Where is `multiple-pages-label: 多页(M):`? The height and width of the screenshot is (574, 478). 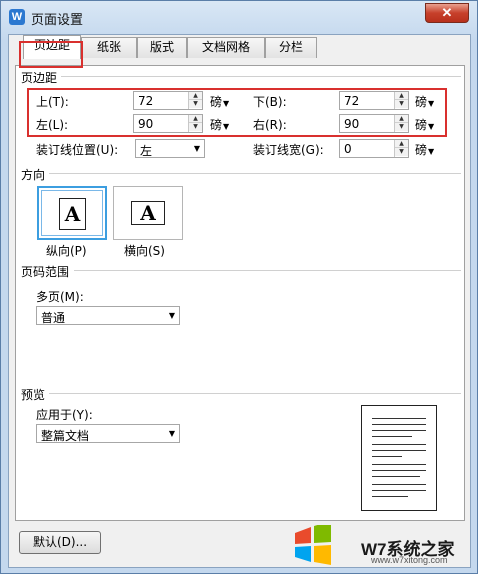 multiple-pages-label: 多页(M): is located at coordinates (60, 297).